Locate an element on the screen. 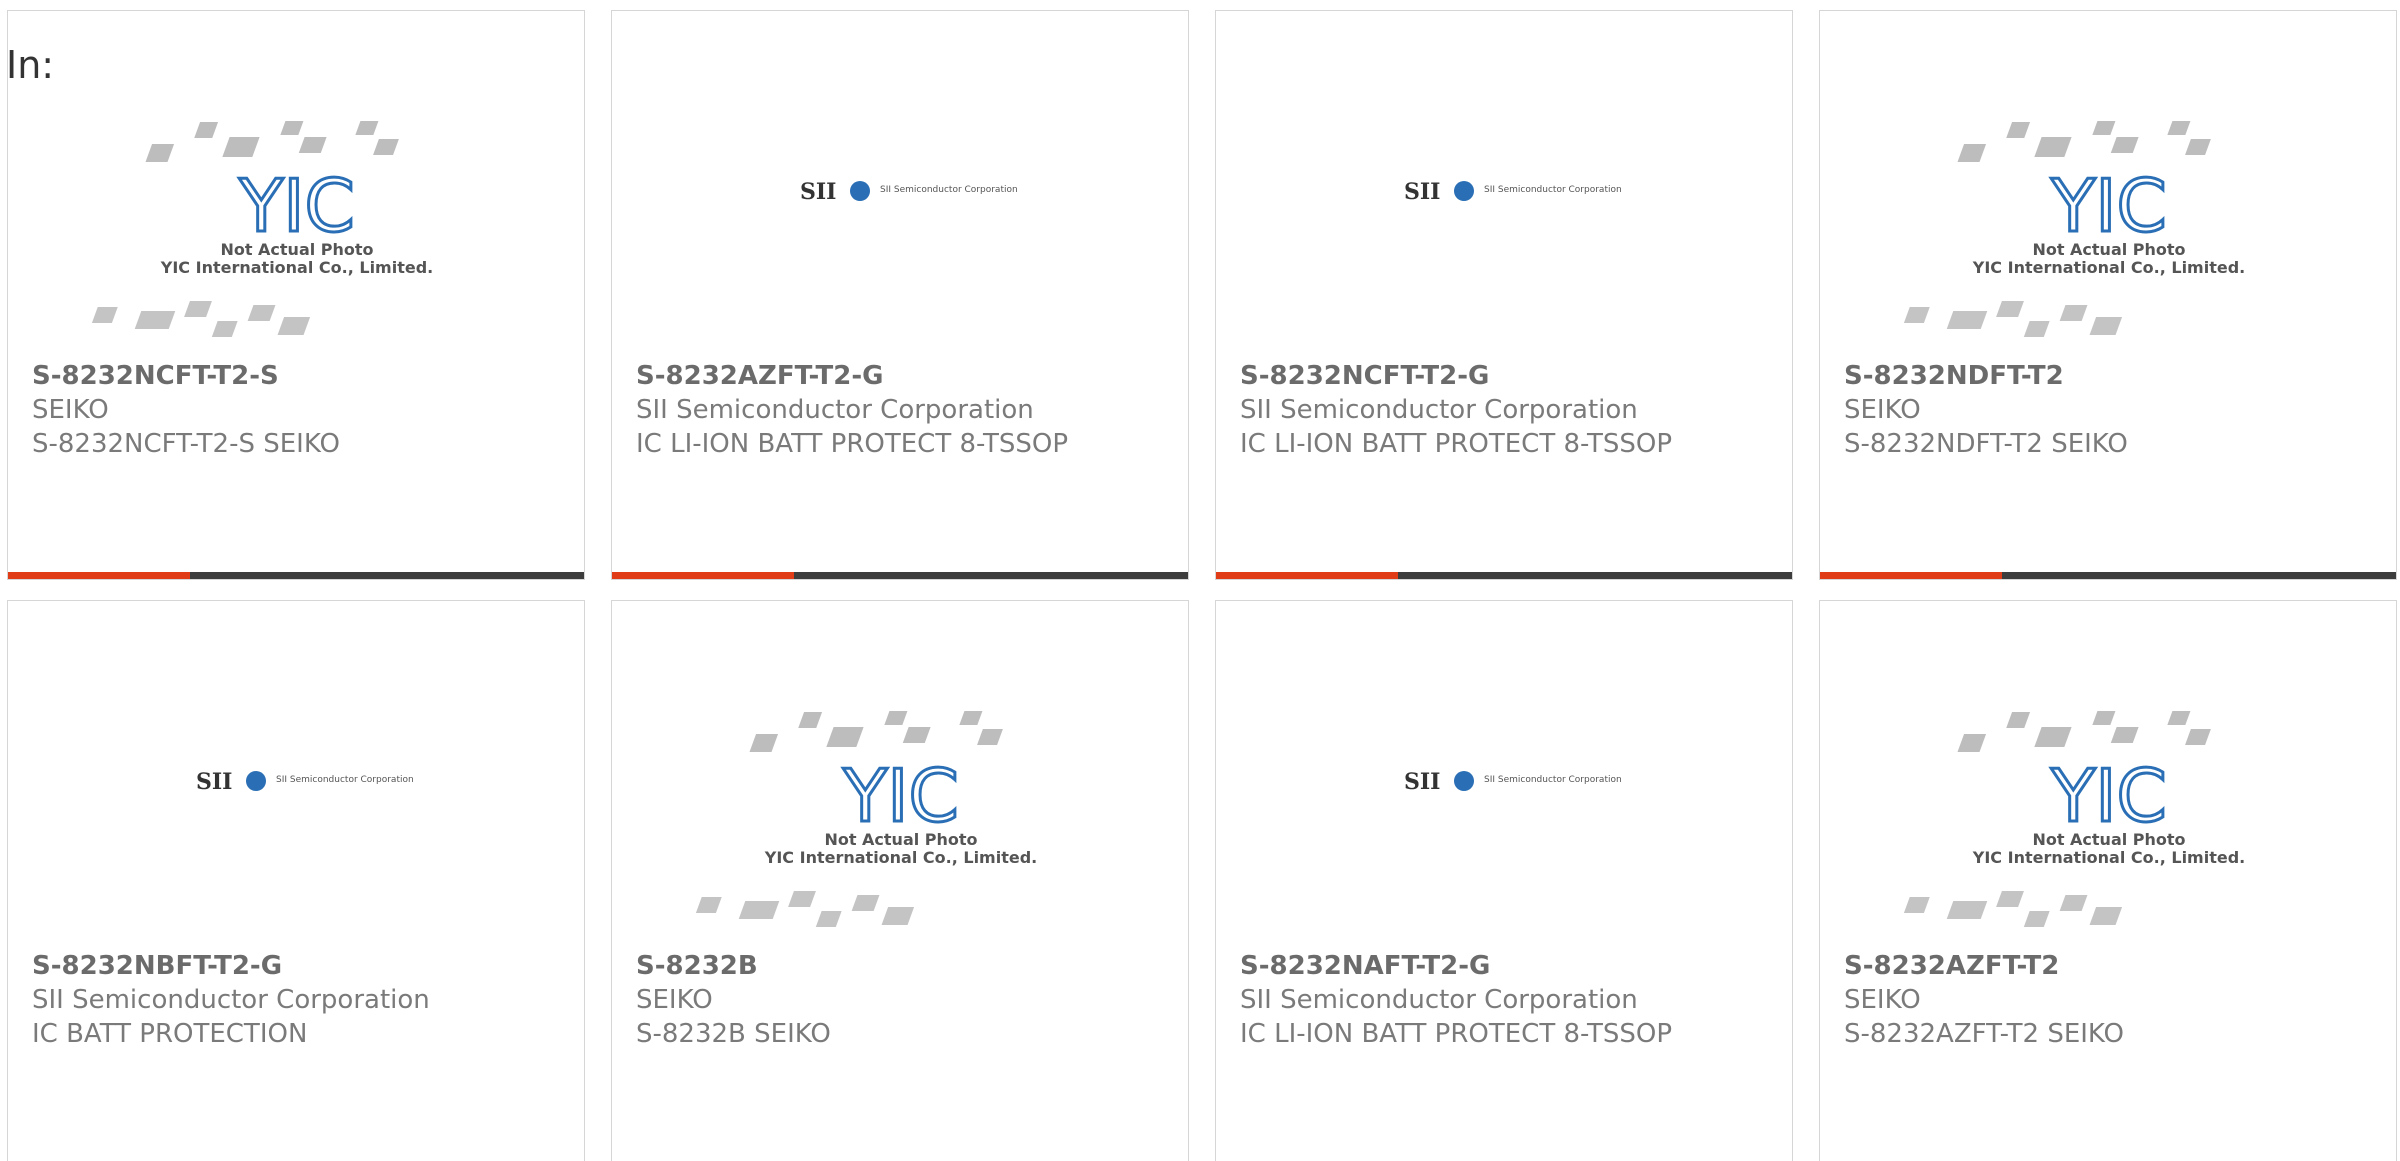 This screenshot has width=2400, height=1161. product-info: S-8232NDFT-T2 SEIKO S-8232NDFT-T2 SEIKO is located at coordinates (2064, 410).